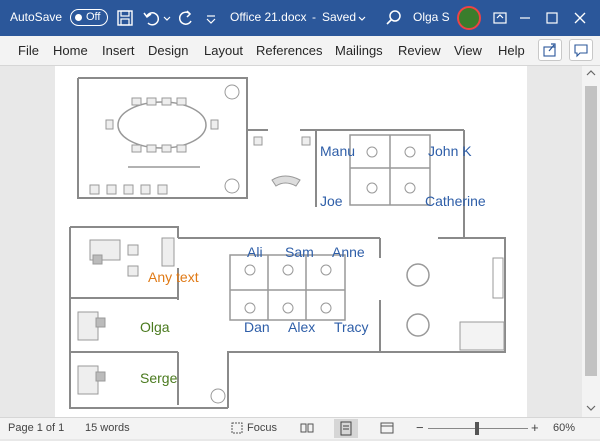 The image size is (600, 441). Describe the element at coordinates (387, 428) in the screenshot. I see `web-layout-icon` at that location.